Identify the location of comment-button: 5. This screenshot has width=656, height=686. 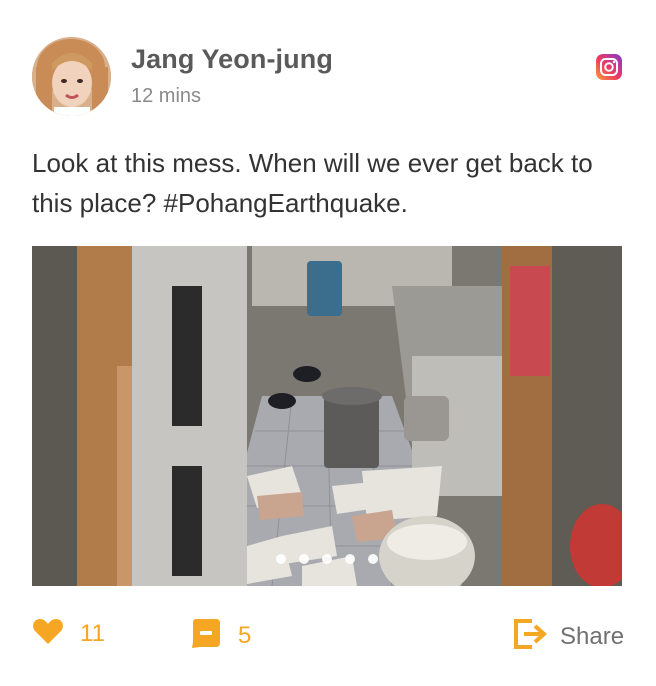
(220, 635).